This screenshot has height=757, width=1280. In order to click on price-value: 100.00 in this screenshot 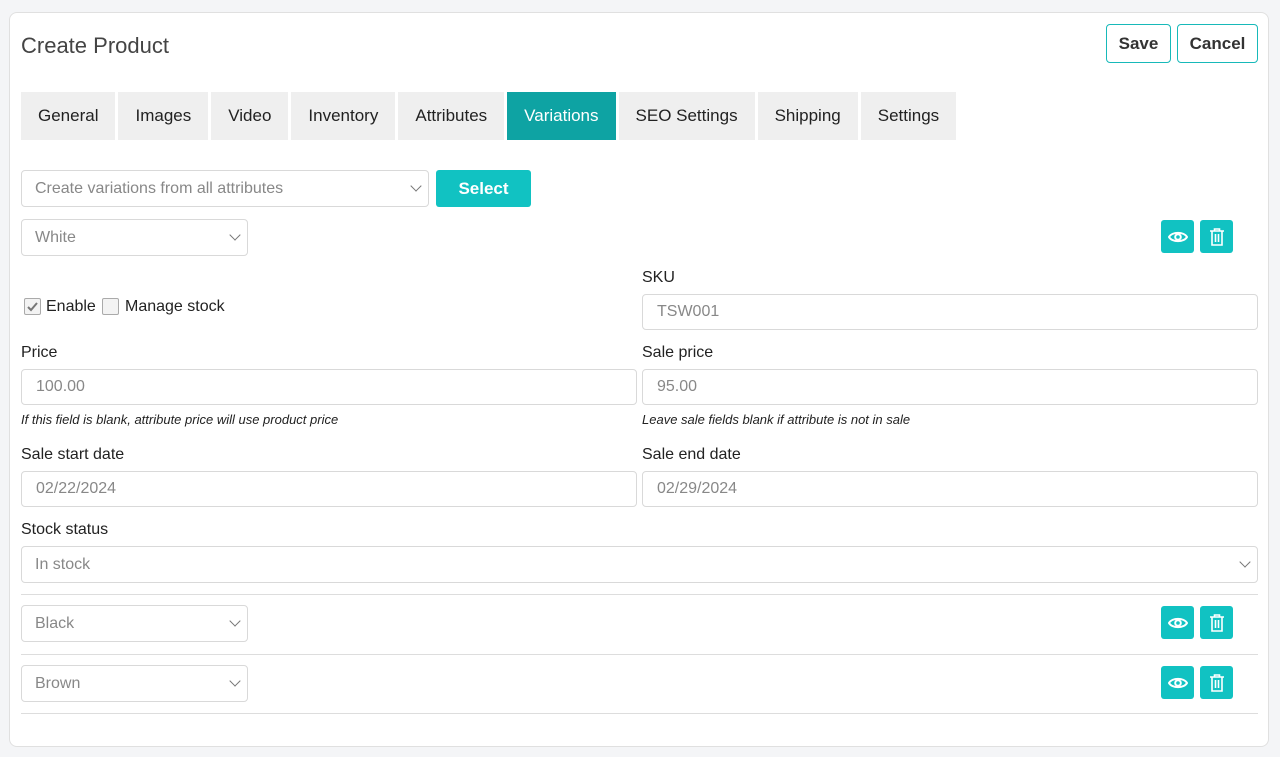, I will do `click(60, 386)`.